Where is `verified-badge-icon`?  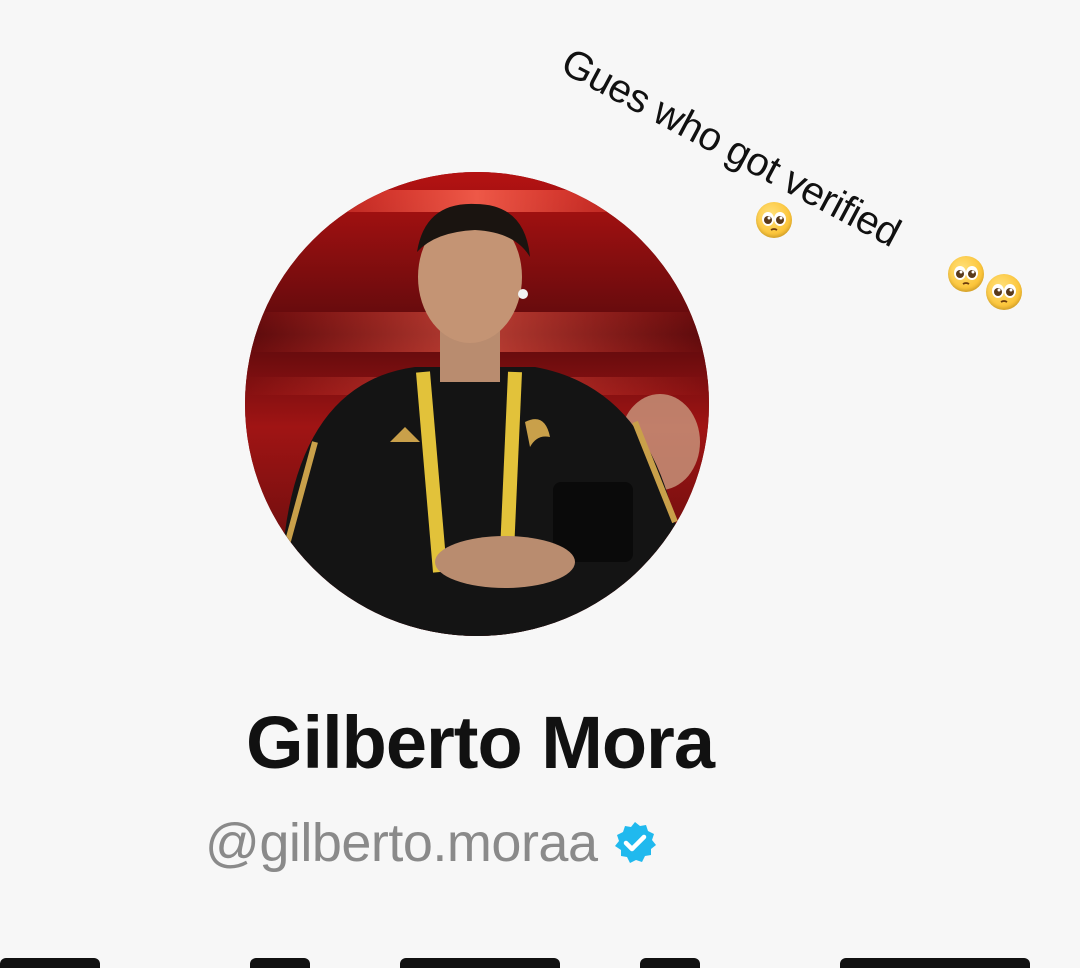
verified-badge-icon is located at coordinates (635, 842).